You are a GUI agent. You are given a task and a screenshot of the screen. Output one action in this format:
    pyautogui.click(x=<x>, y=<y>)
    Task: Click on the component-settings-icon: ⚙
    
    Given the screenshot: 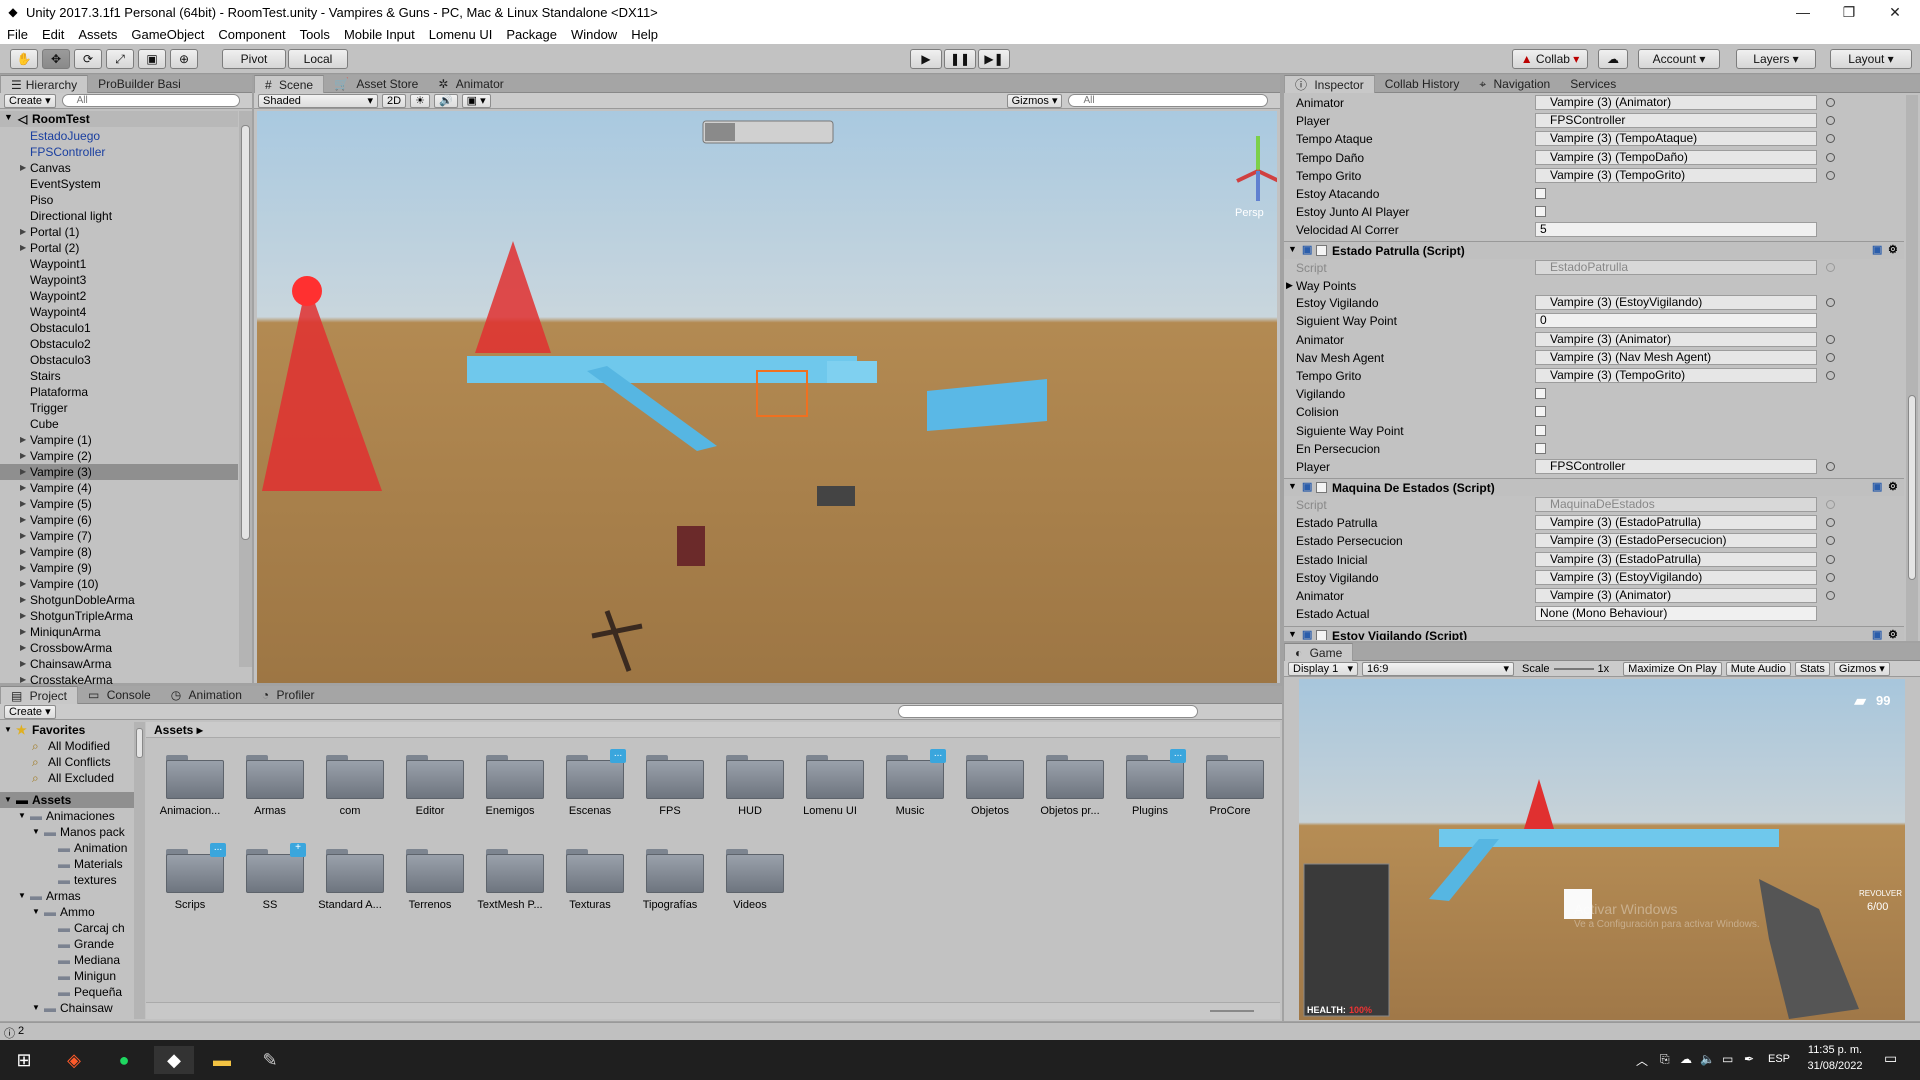 What is the action you would take?
    pyautogui.click(x=1893, y=634)
    